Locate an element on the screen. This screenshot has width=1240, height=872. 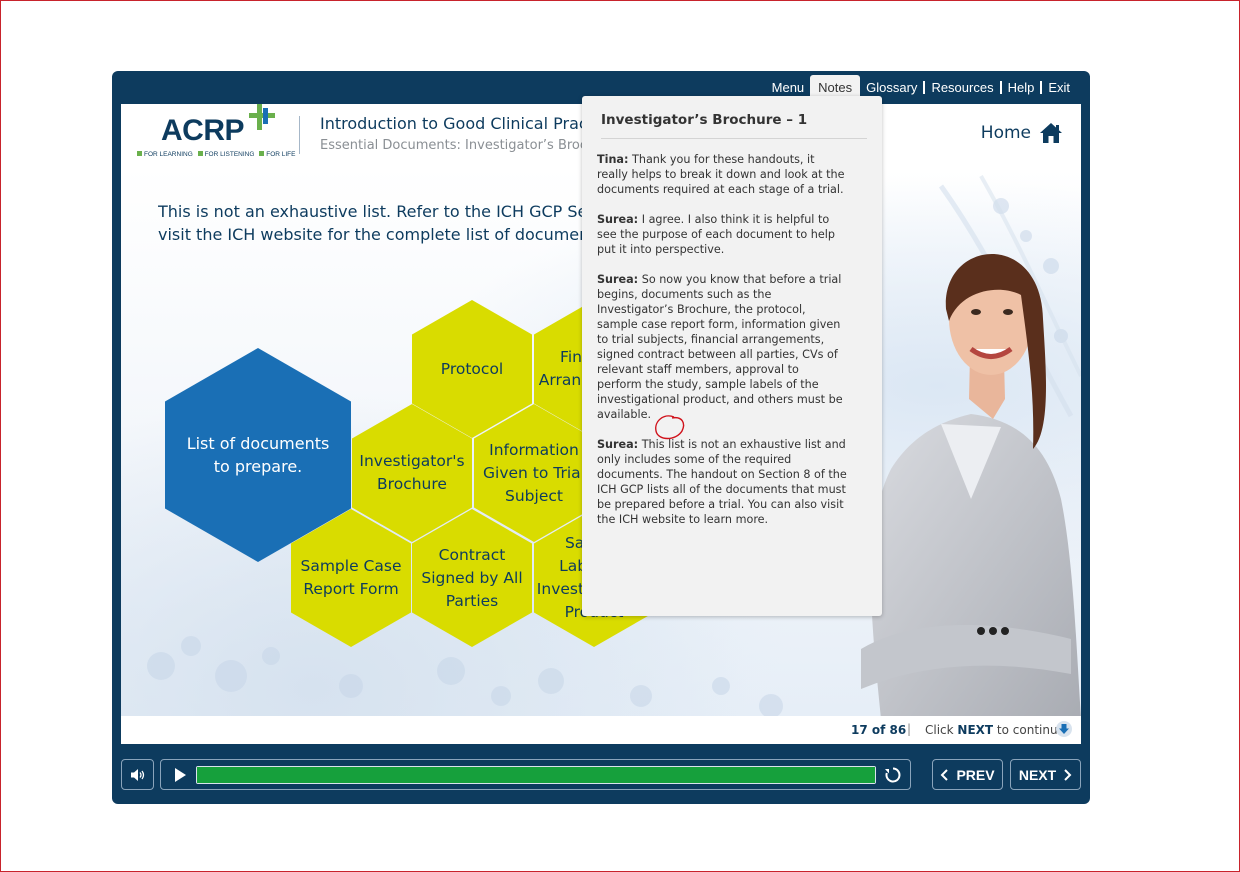
play-icon is located at coordinates (180, 775).